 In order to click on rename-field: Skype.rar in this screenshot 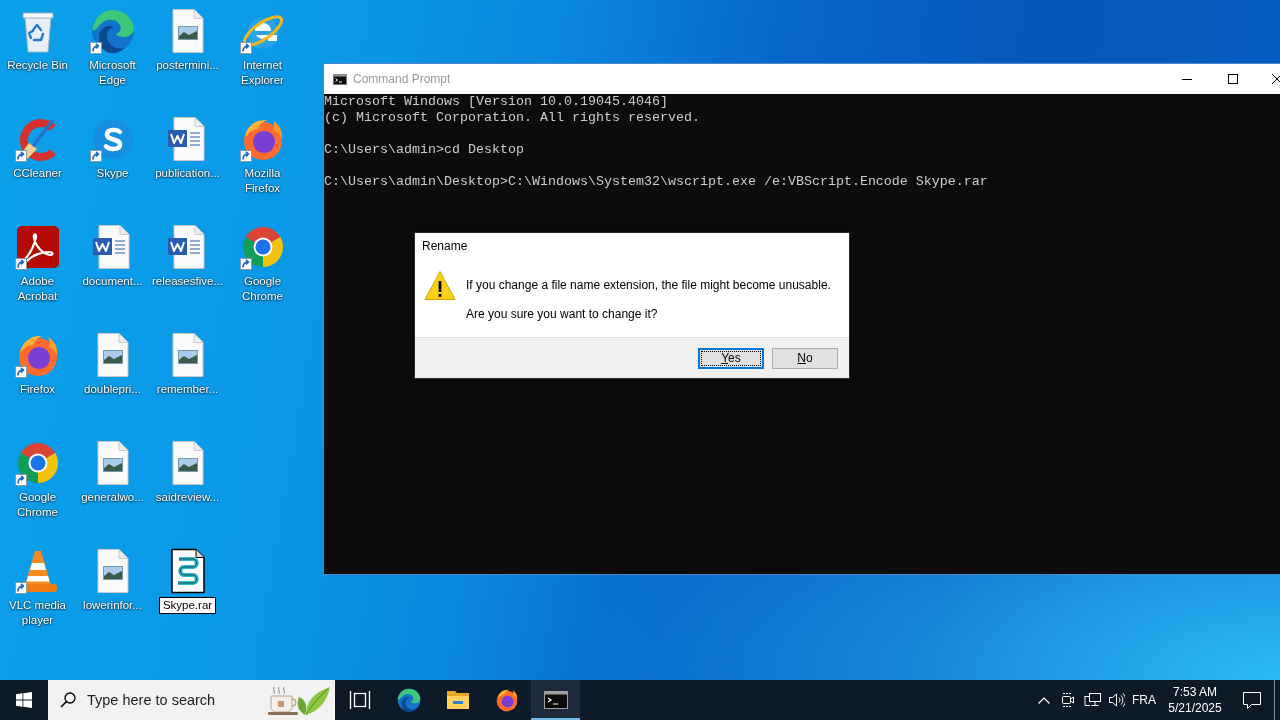, I will do `click(187, 605)`.